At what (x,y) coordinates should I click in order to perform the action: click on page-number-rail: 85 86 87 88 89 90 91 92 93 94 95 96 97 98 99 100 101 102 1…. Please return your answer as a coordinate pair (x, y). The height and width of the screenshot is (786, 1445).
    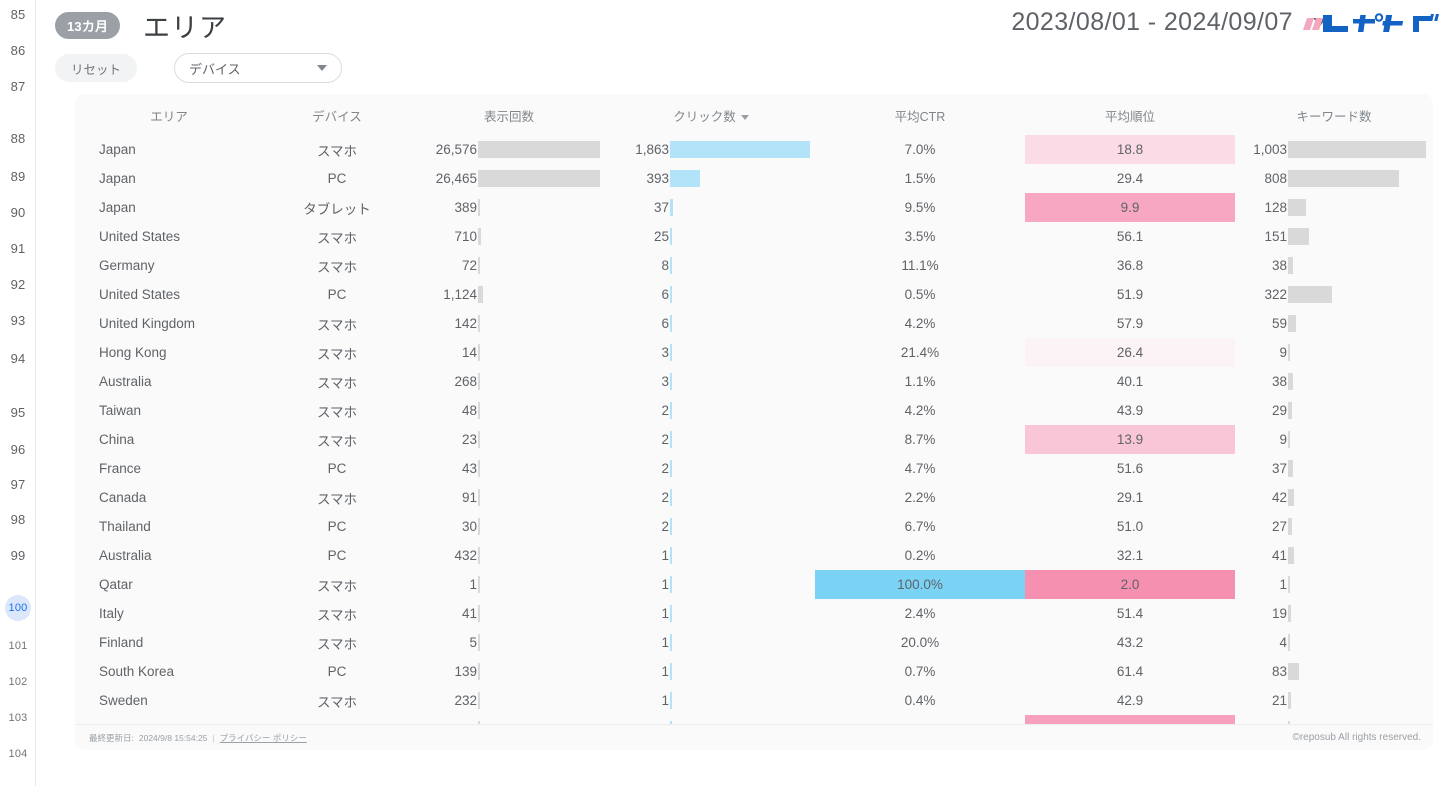
    Looking at the image, I should click on (18, 393).